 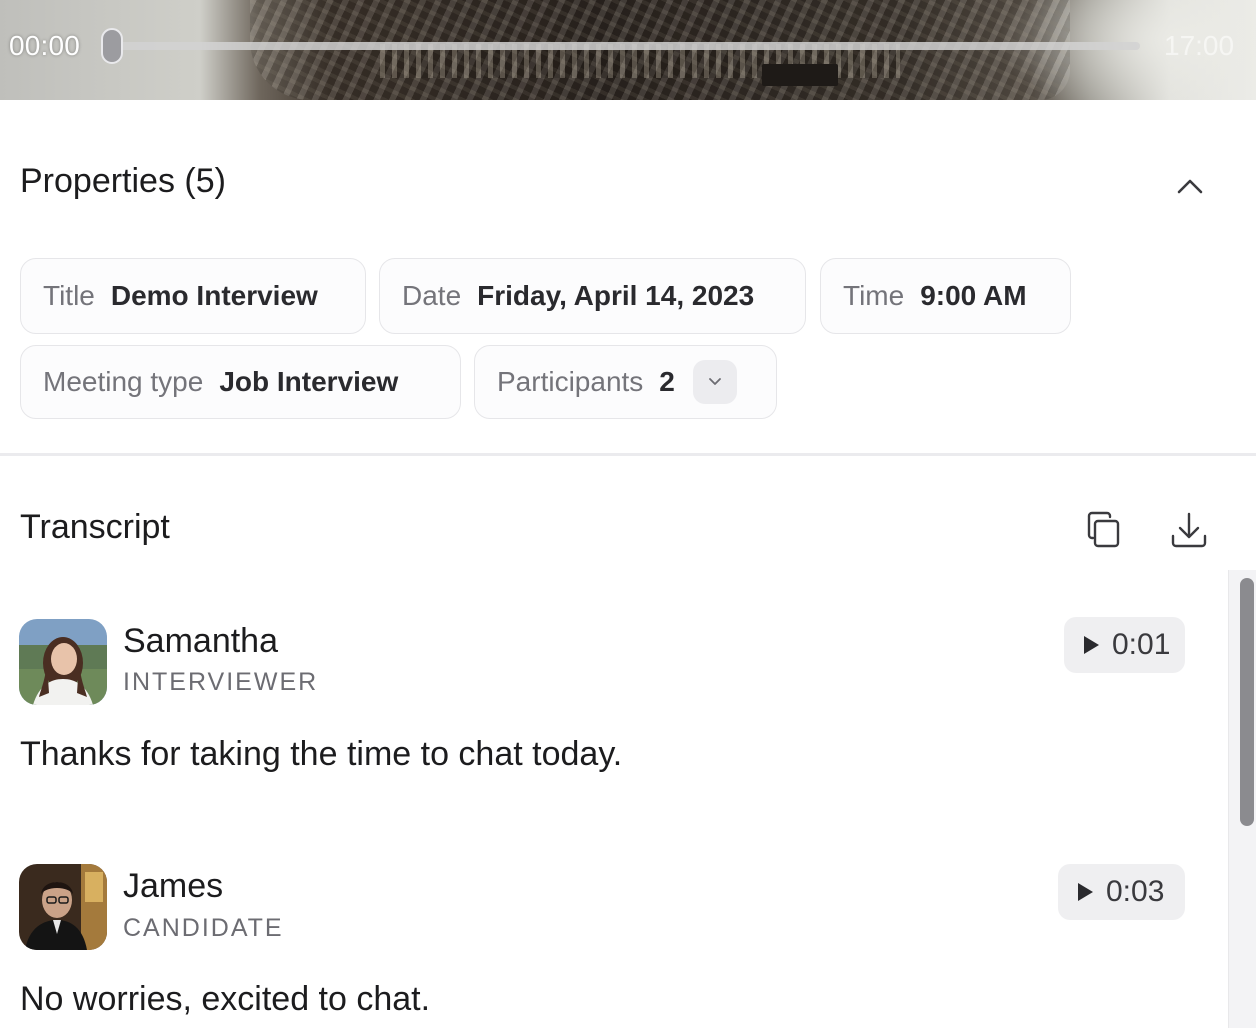 What do you see at coordinates (874, 295) in the screenshot?
I see `property-key: Time` at bounding box center [874, 295].